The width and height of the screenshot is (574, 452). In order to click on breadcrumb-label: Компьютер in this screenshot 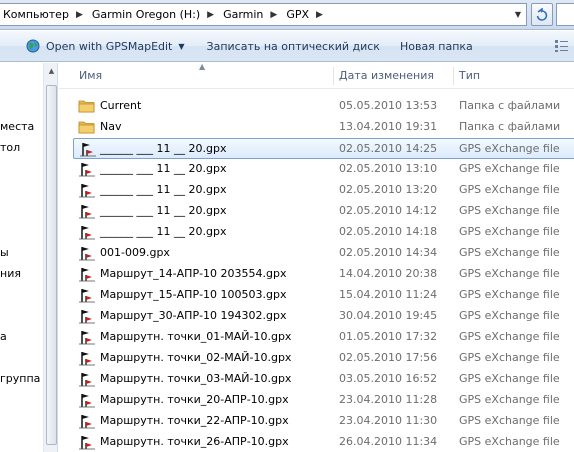, I will do `click(36, 14)`.